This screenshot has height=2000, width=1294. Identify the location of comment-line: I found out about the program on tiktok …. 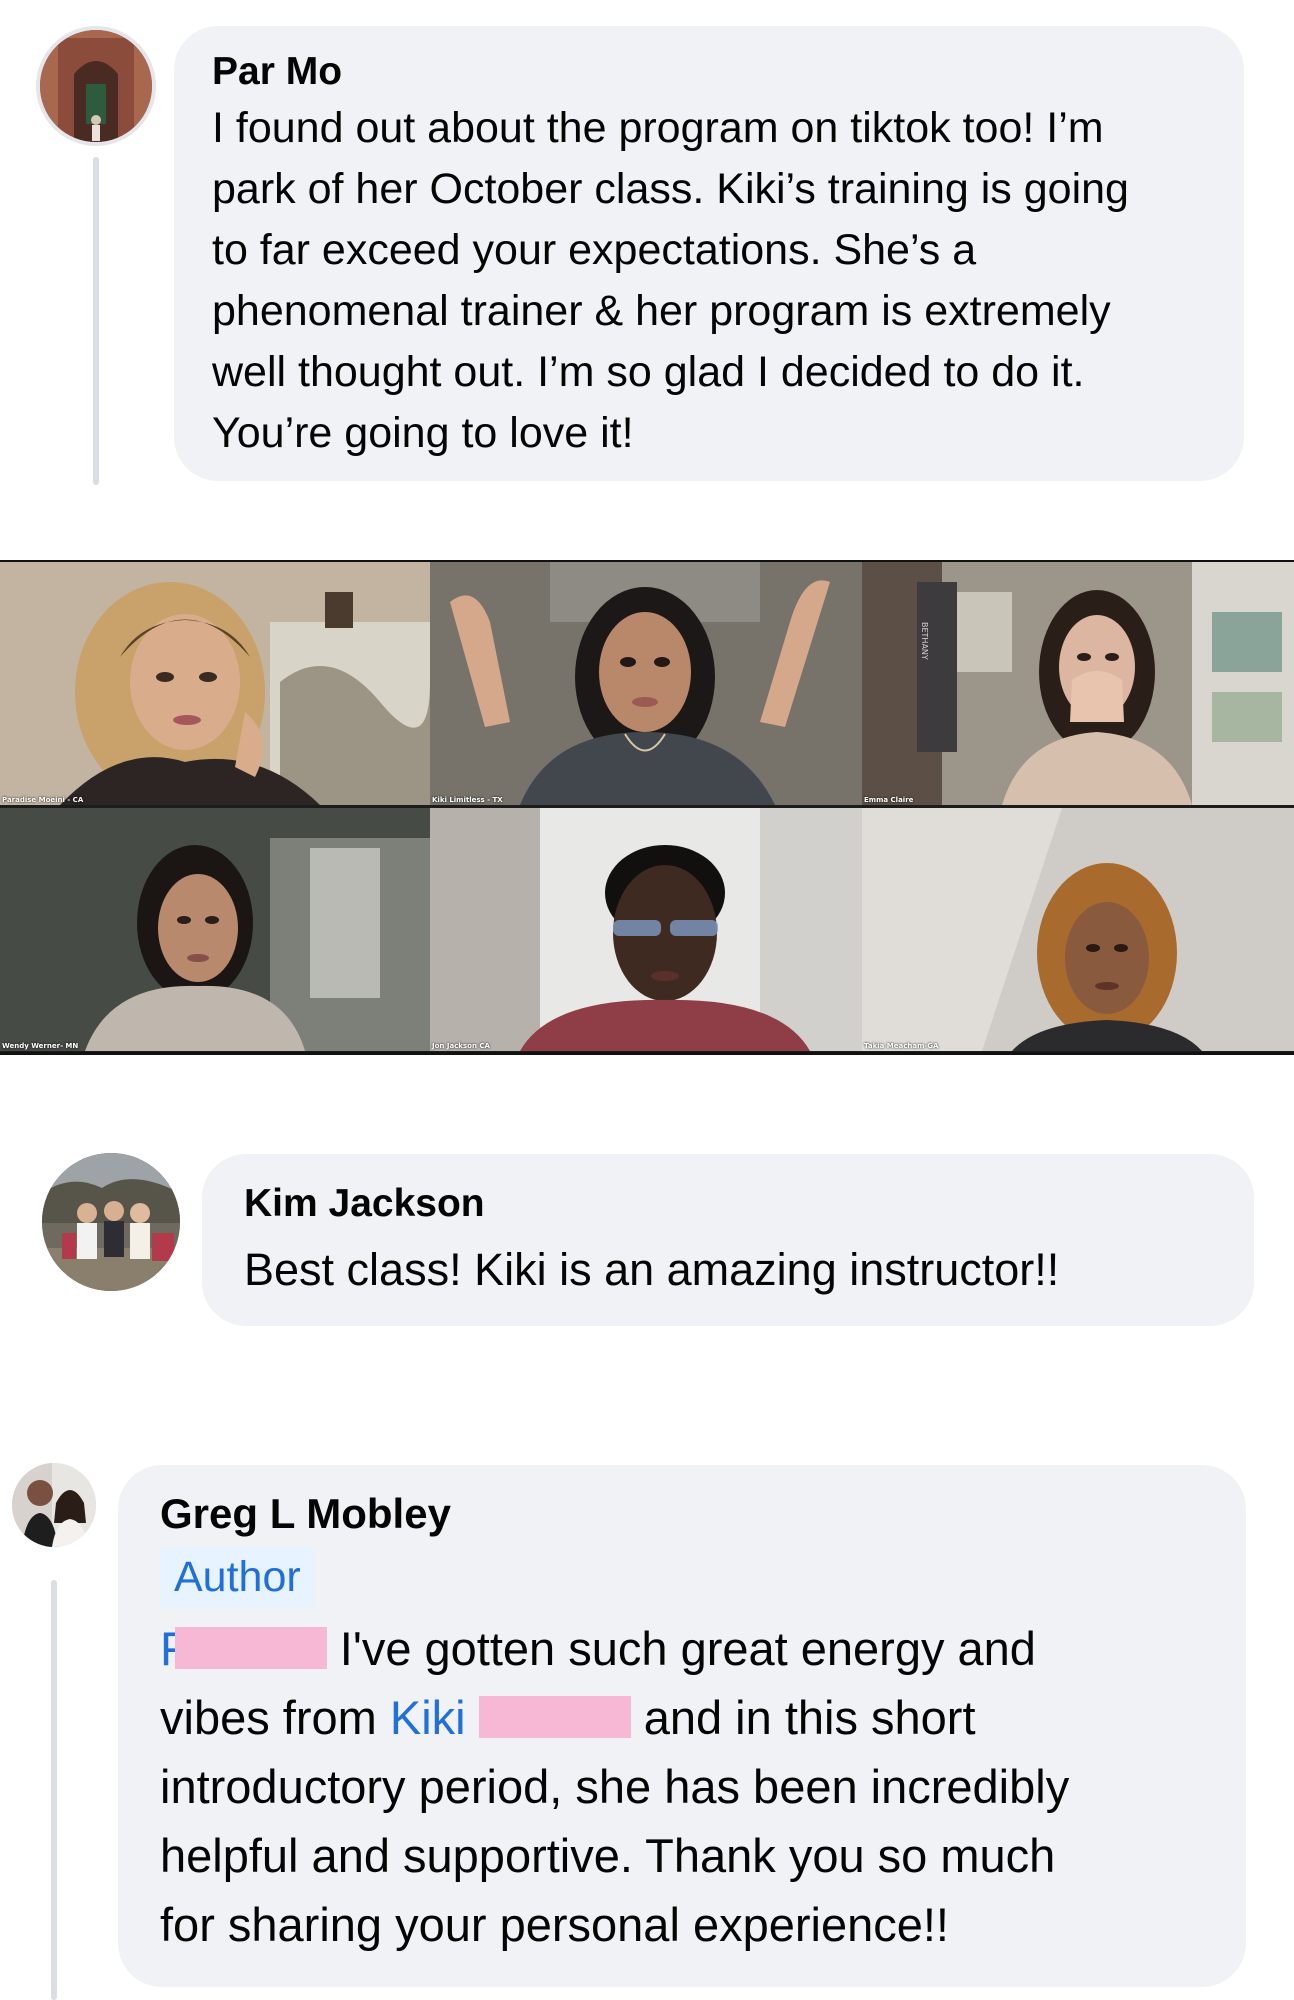
(658, 128).